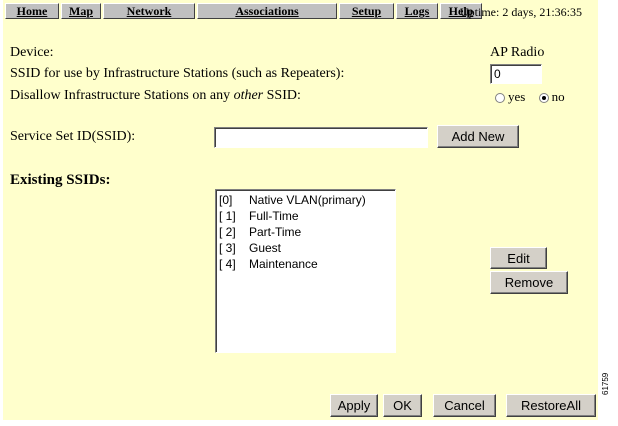  I want to click on nav-map-button: Map, so click(81, 11).